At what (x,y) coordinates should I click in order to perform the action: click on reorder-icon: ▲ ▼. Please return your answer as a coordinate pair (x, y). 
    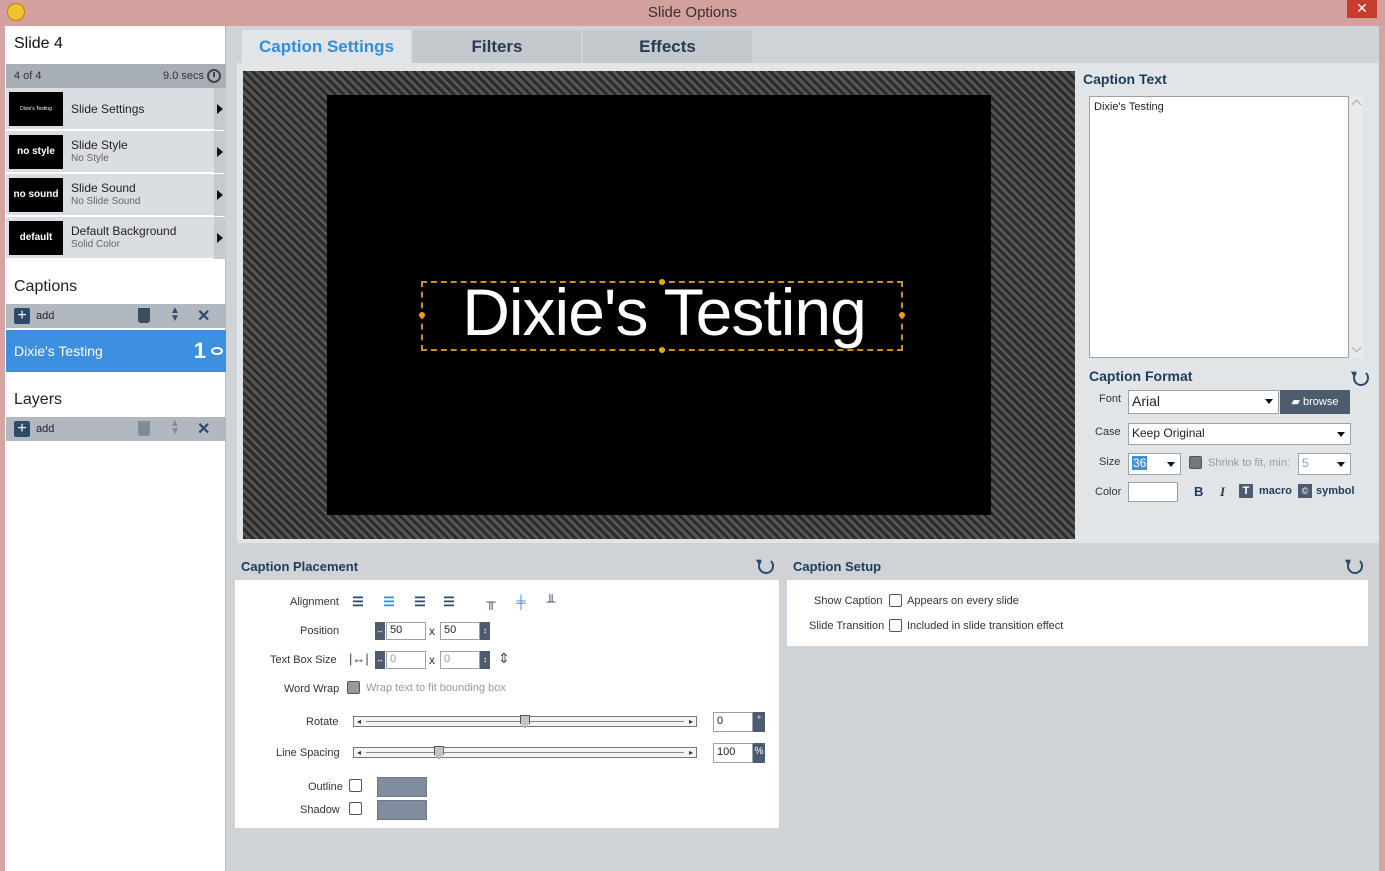
    Looking at the image, I should click on (175, 315).